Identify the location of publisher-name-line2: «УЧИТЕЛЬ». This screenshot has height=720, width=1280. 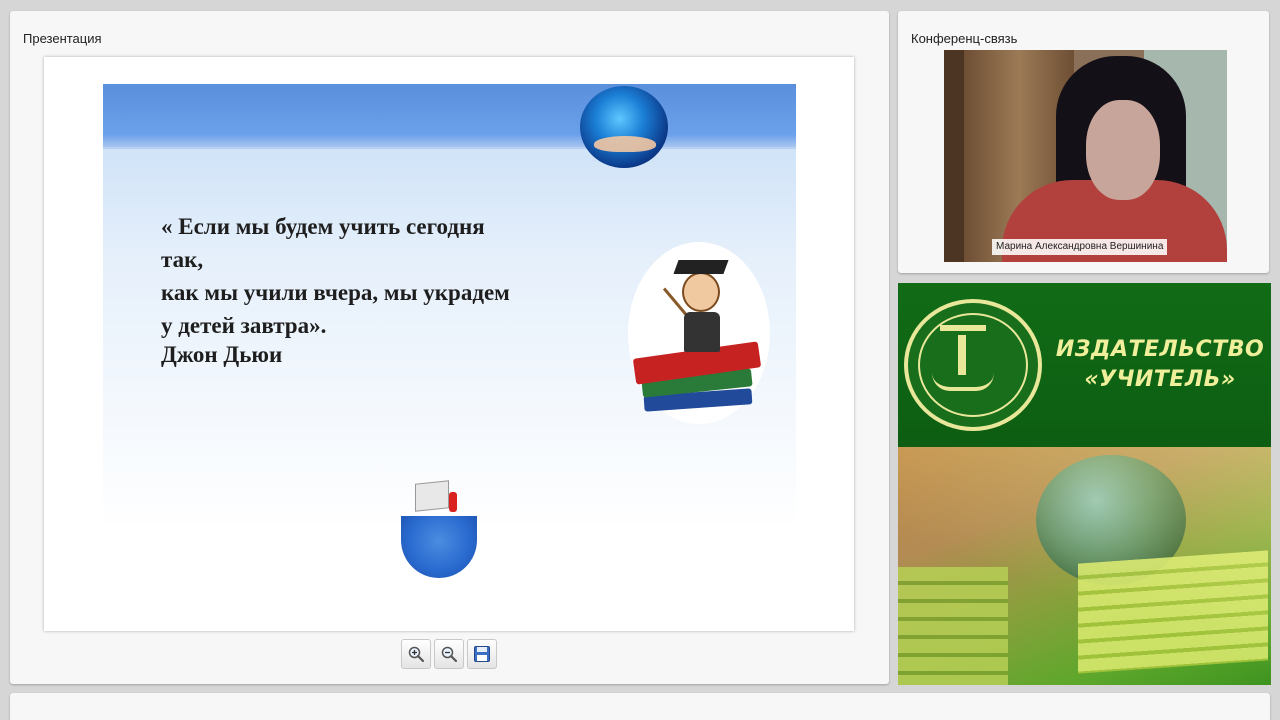
(1160, 379).